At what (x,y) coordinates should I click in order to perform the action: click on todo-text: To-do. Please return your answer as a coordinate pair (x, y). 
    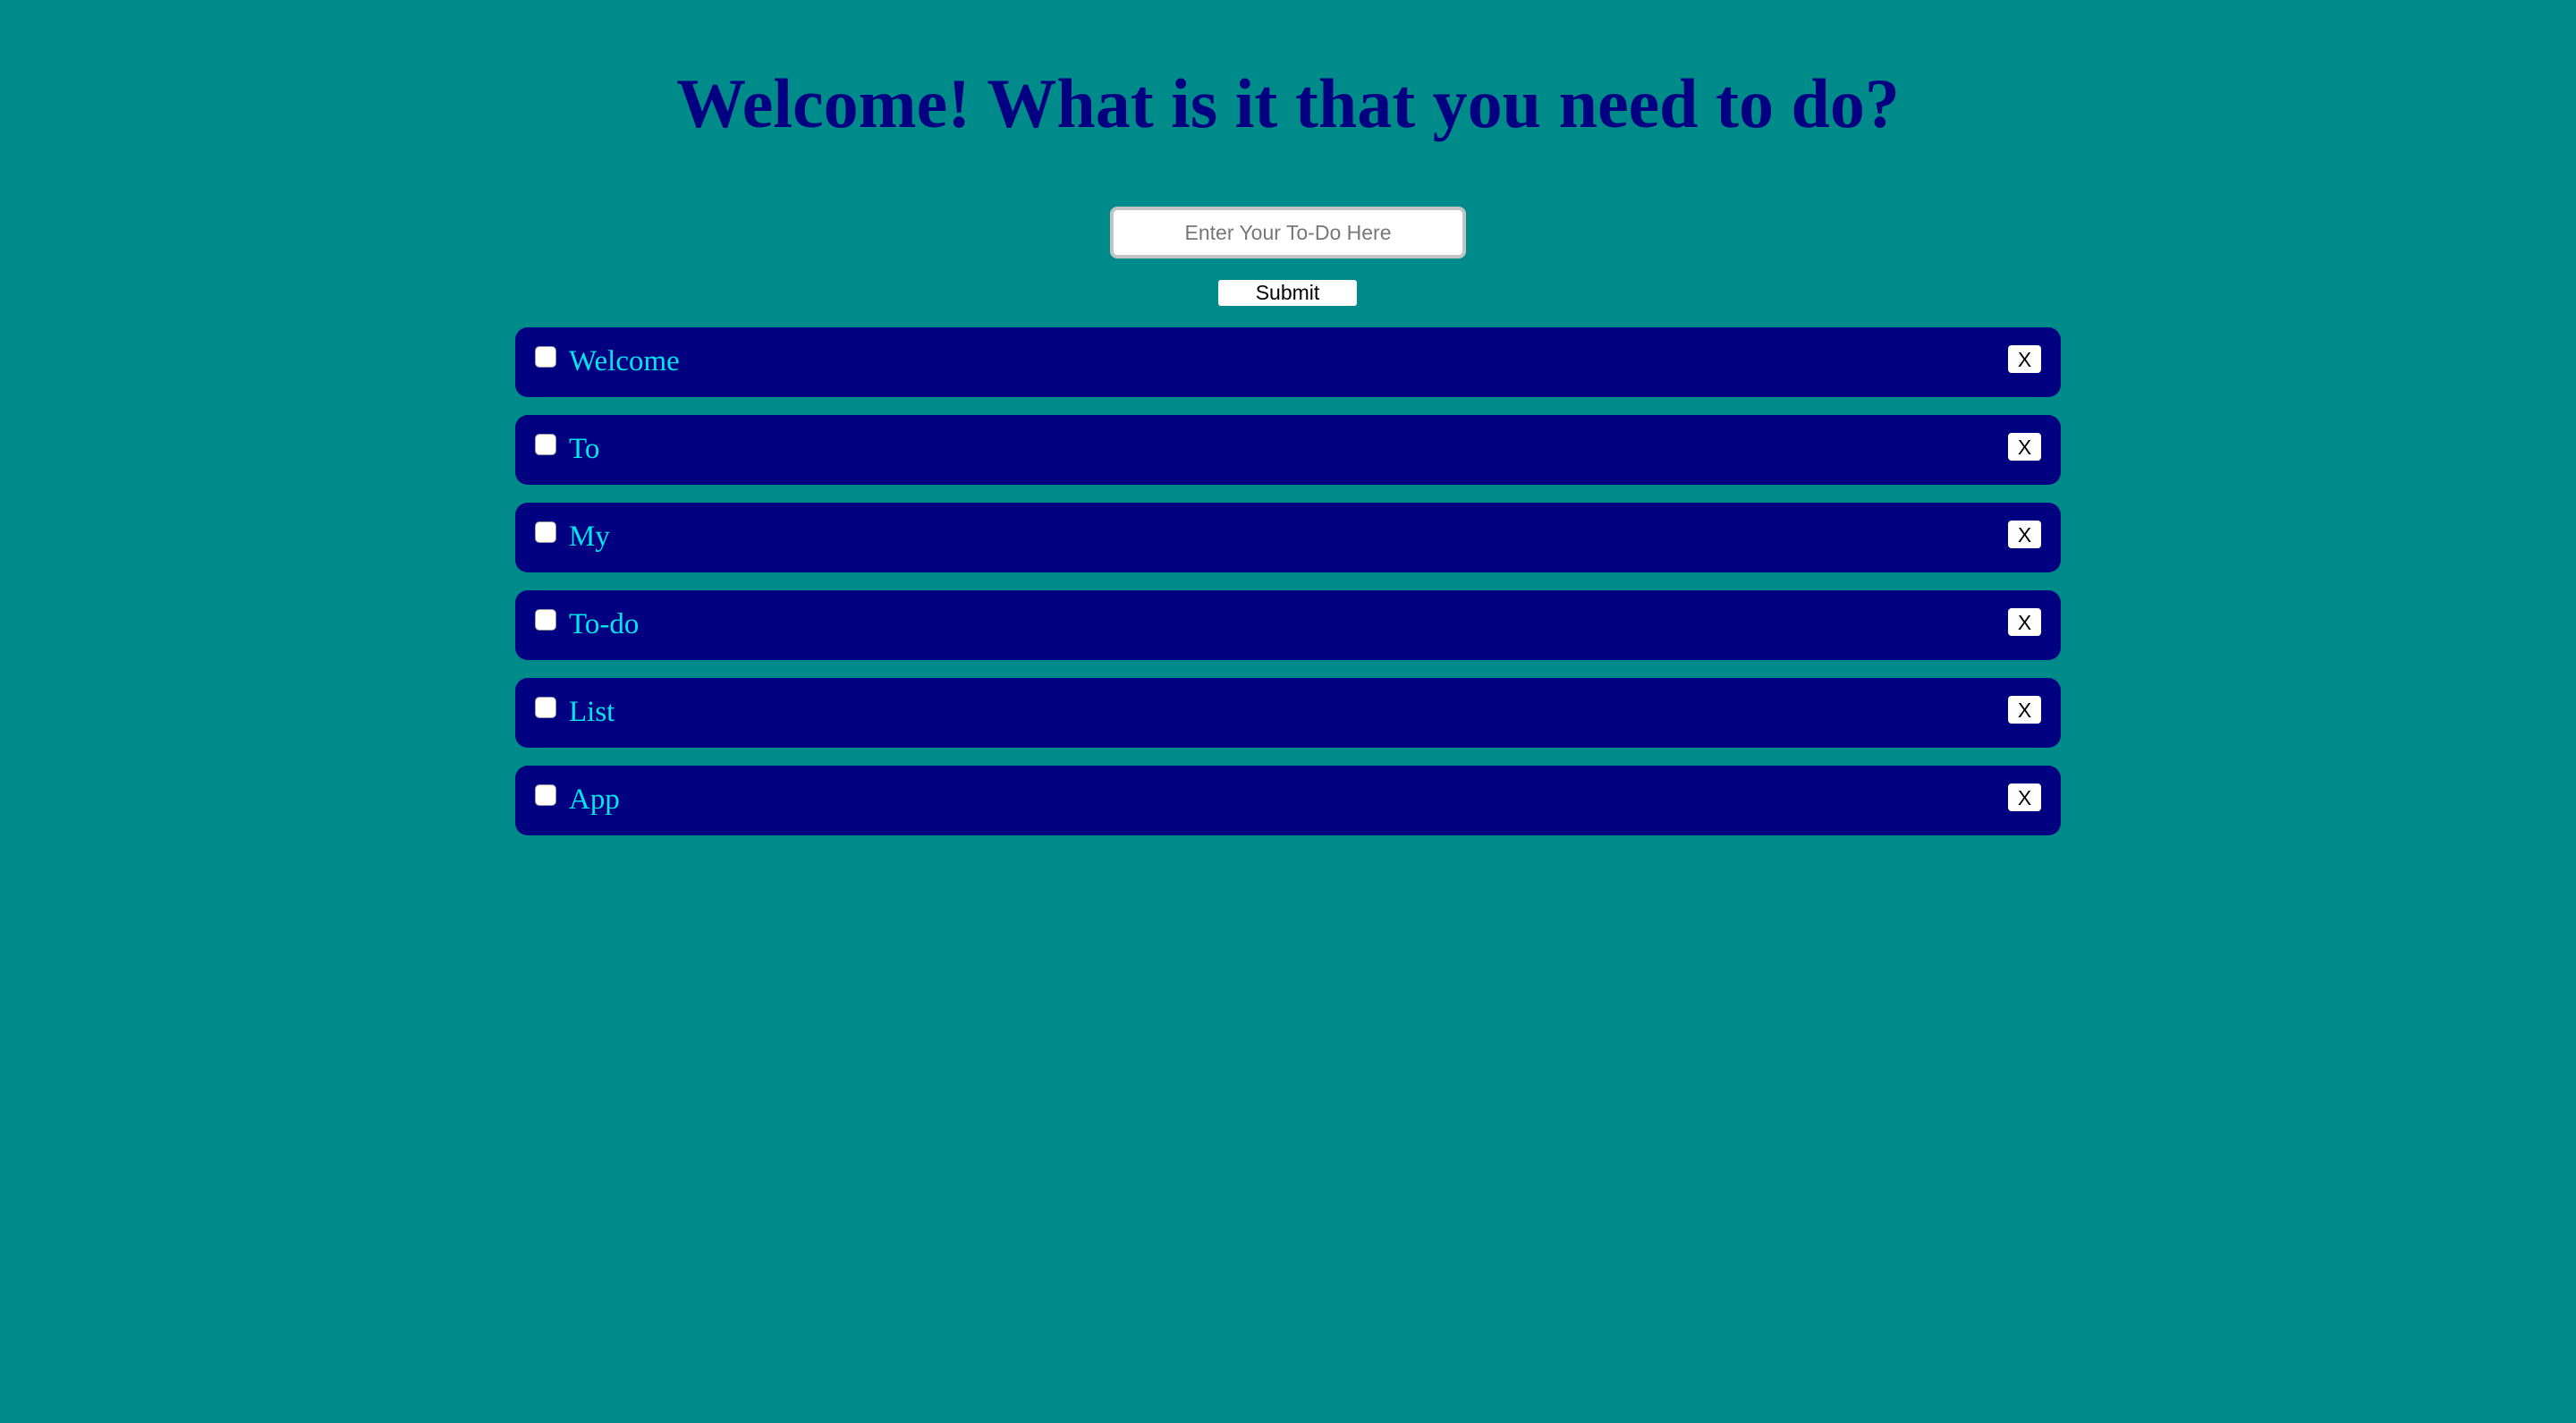
    Looking at the image, I should click on (604, 624).